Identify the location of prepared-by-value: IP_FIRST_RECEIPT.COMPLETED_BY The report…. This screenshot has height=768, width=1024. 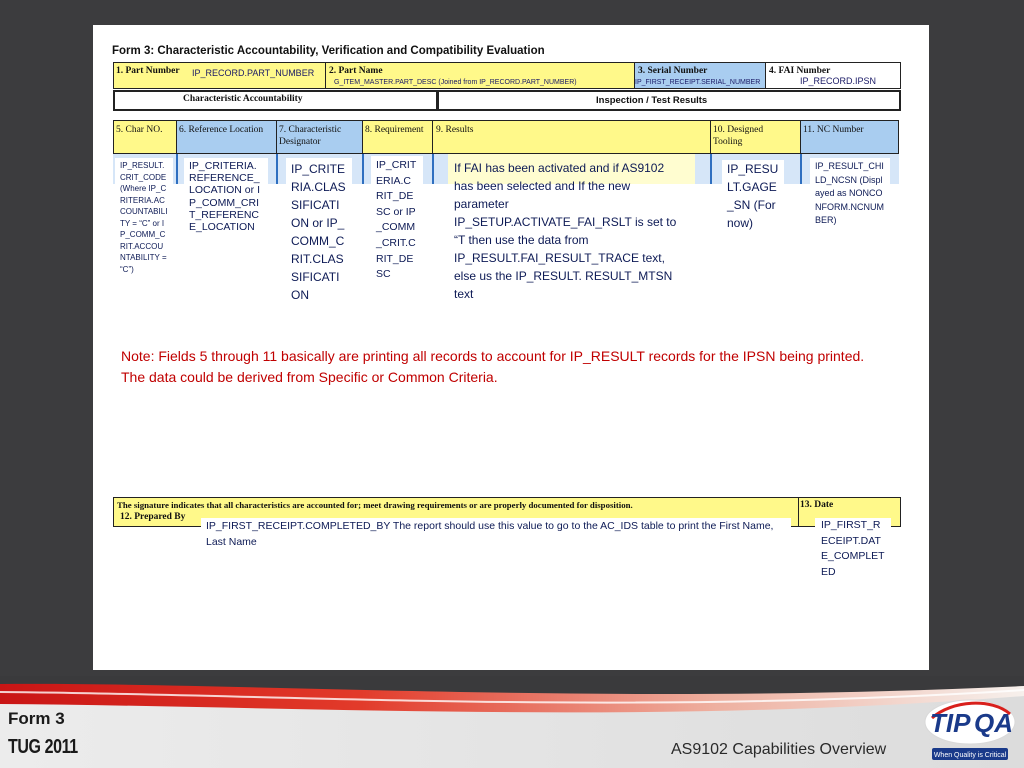
(490, 534).